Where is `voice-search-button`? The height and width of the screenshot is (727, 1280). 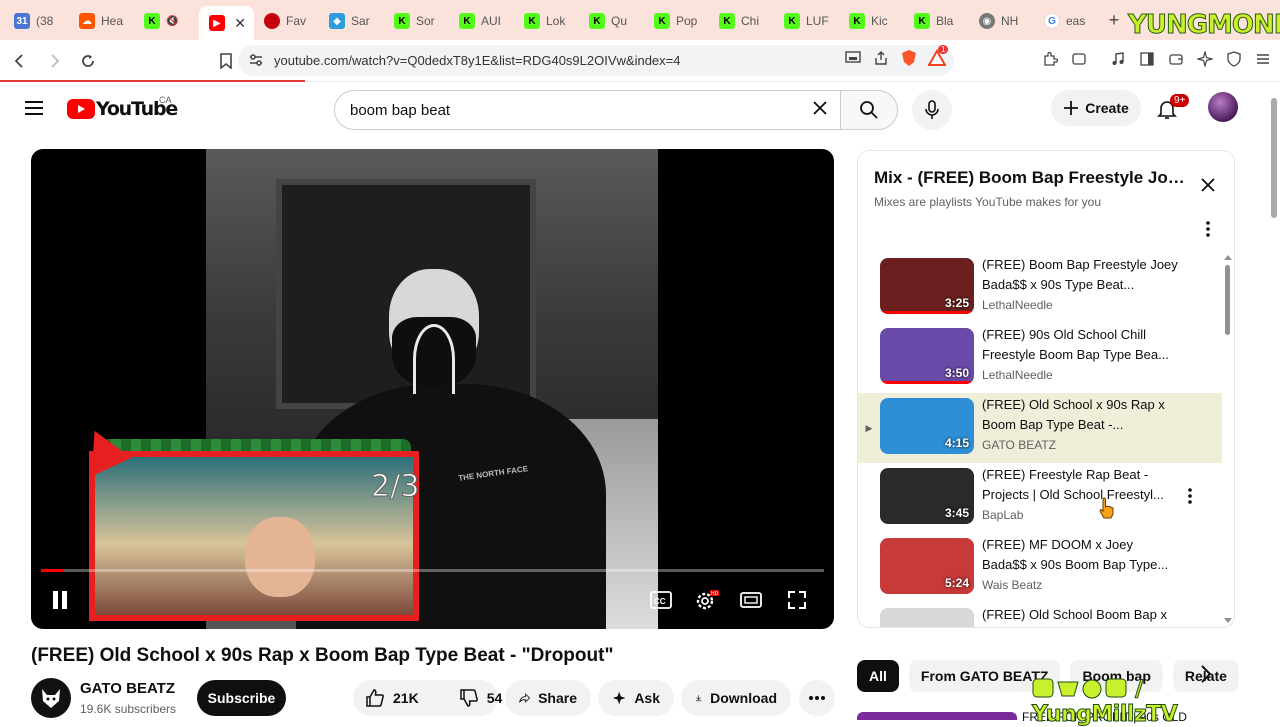 voice-search-button is located at coordinates (932, 110).